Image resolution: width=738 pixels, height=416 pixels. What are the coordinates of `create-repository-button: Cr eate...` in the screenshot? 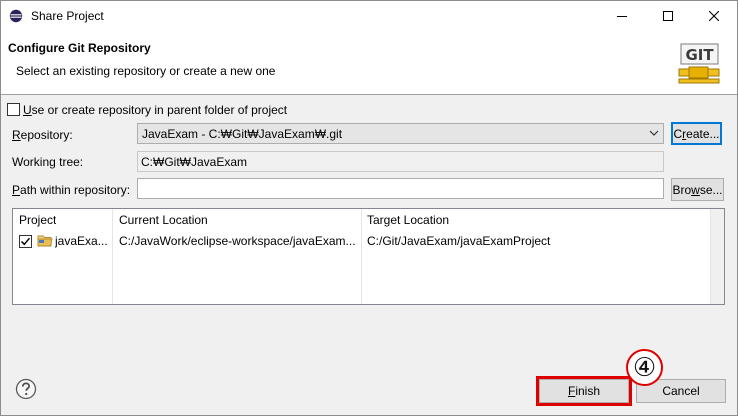 It's located at (696, 133).